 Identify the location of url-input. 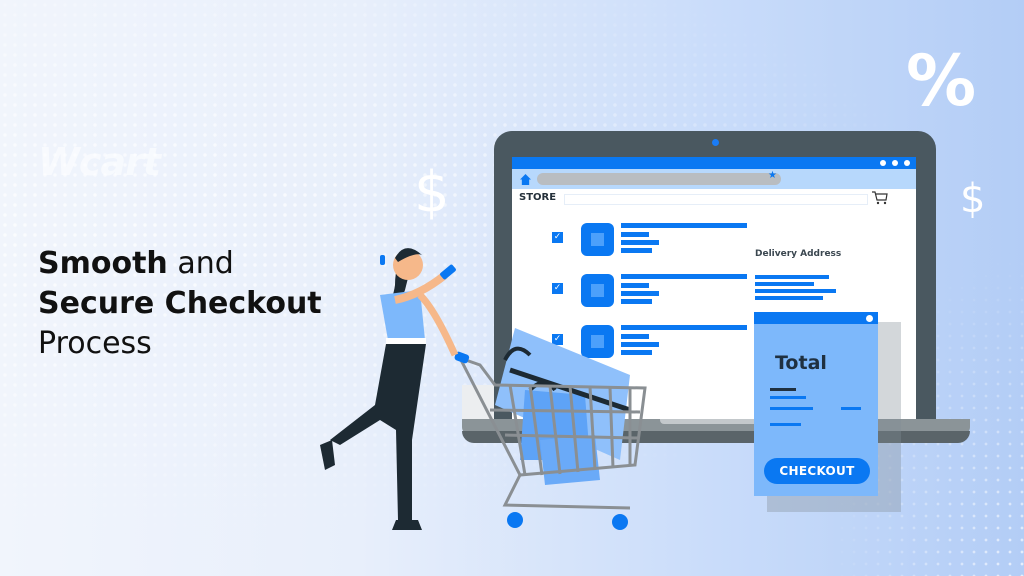
(659, 179).